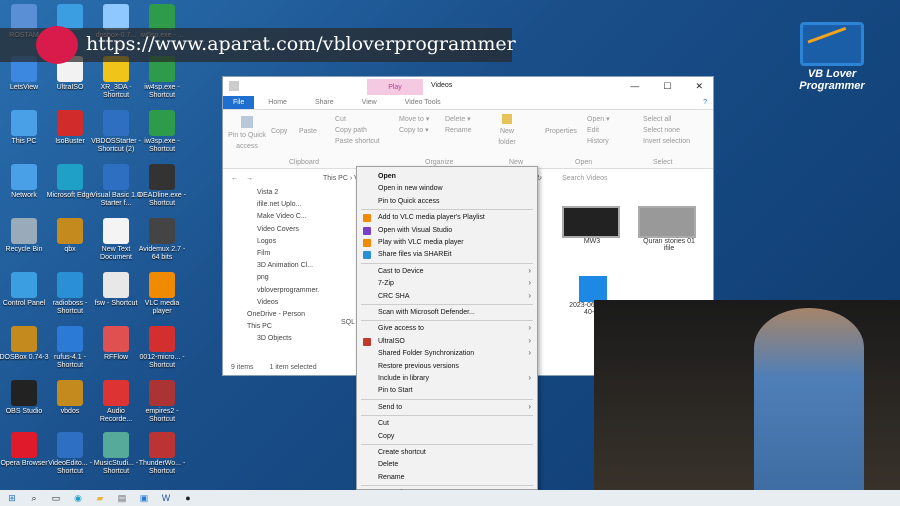 The image size is (900, 506). What do you see at coordinates (666, 130) in the screenshot?
I see `select-none-button: Select none` at bounding box center [666, 130].